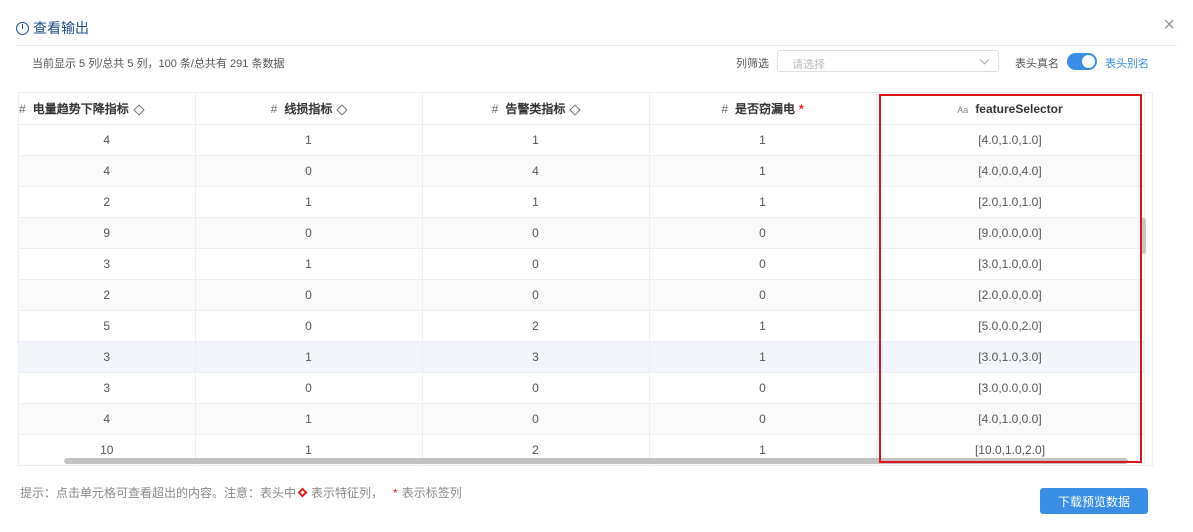  I want to click on column-header: # 线损指标, so click(309, 109).